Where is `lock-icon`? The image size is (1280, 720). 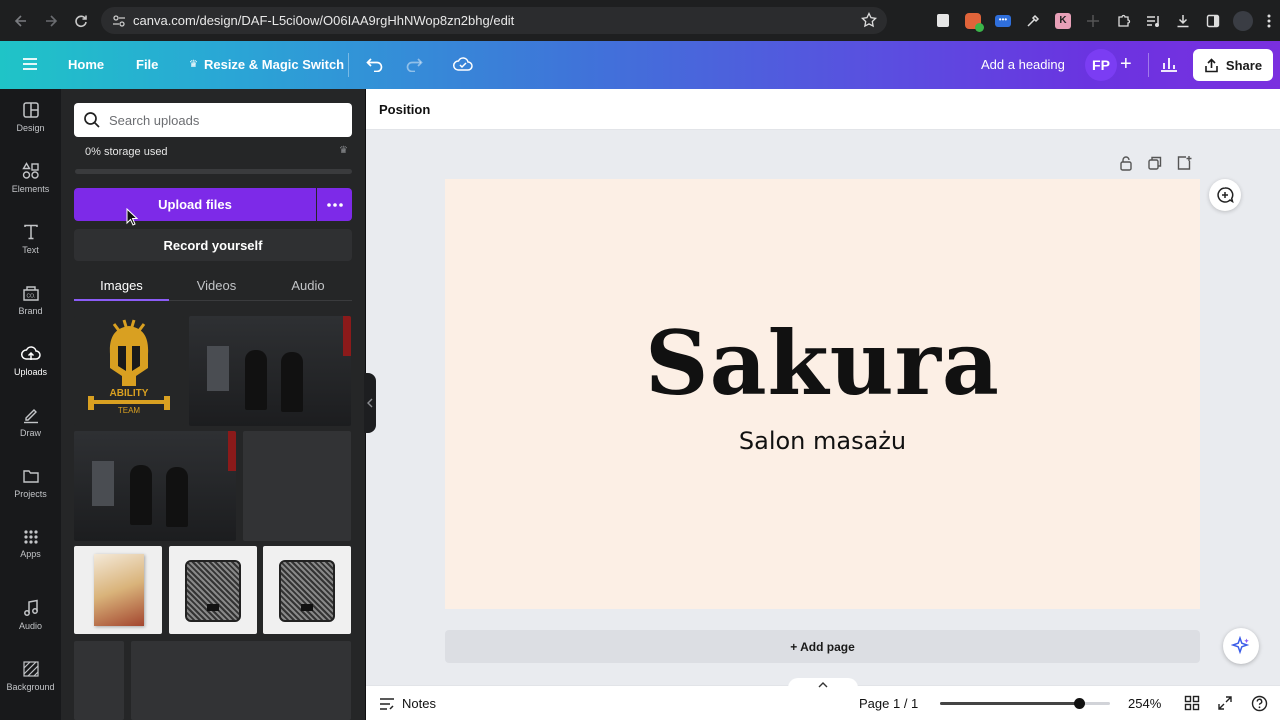 lock-icon is located at coordinates (1126, 163).